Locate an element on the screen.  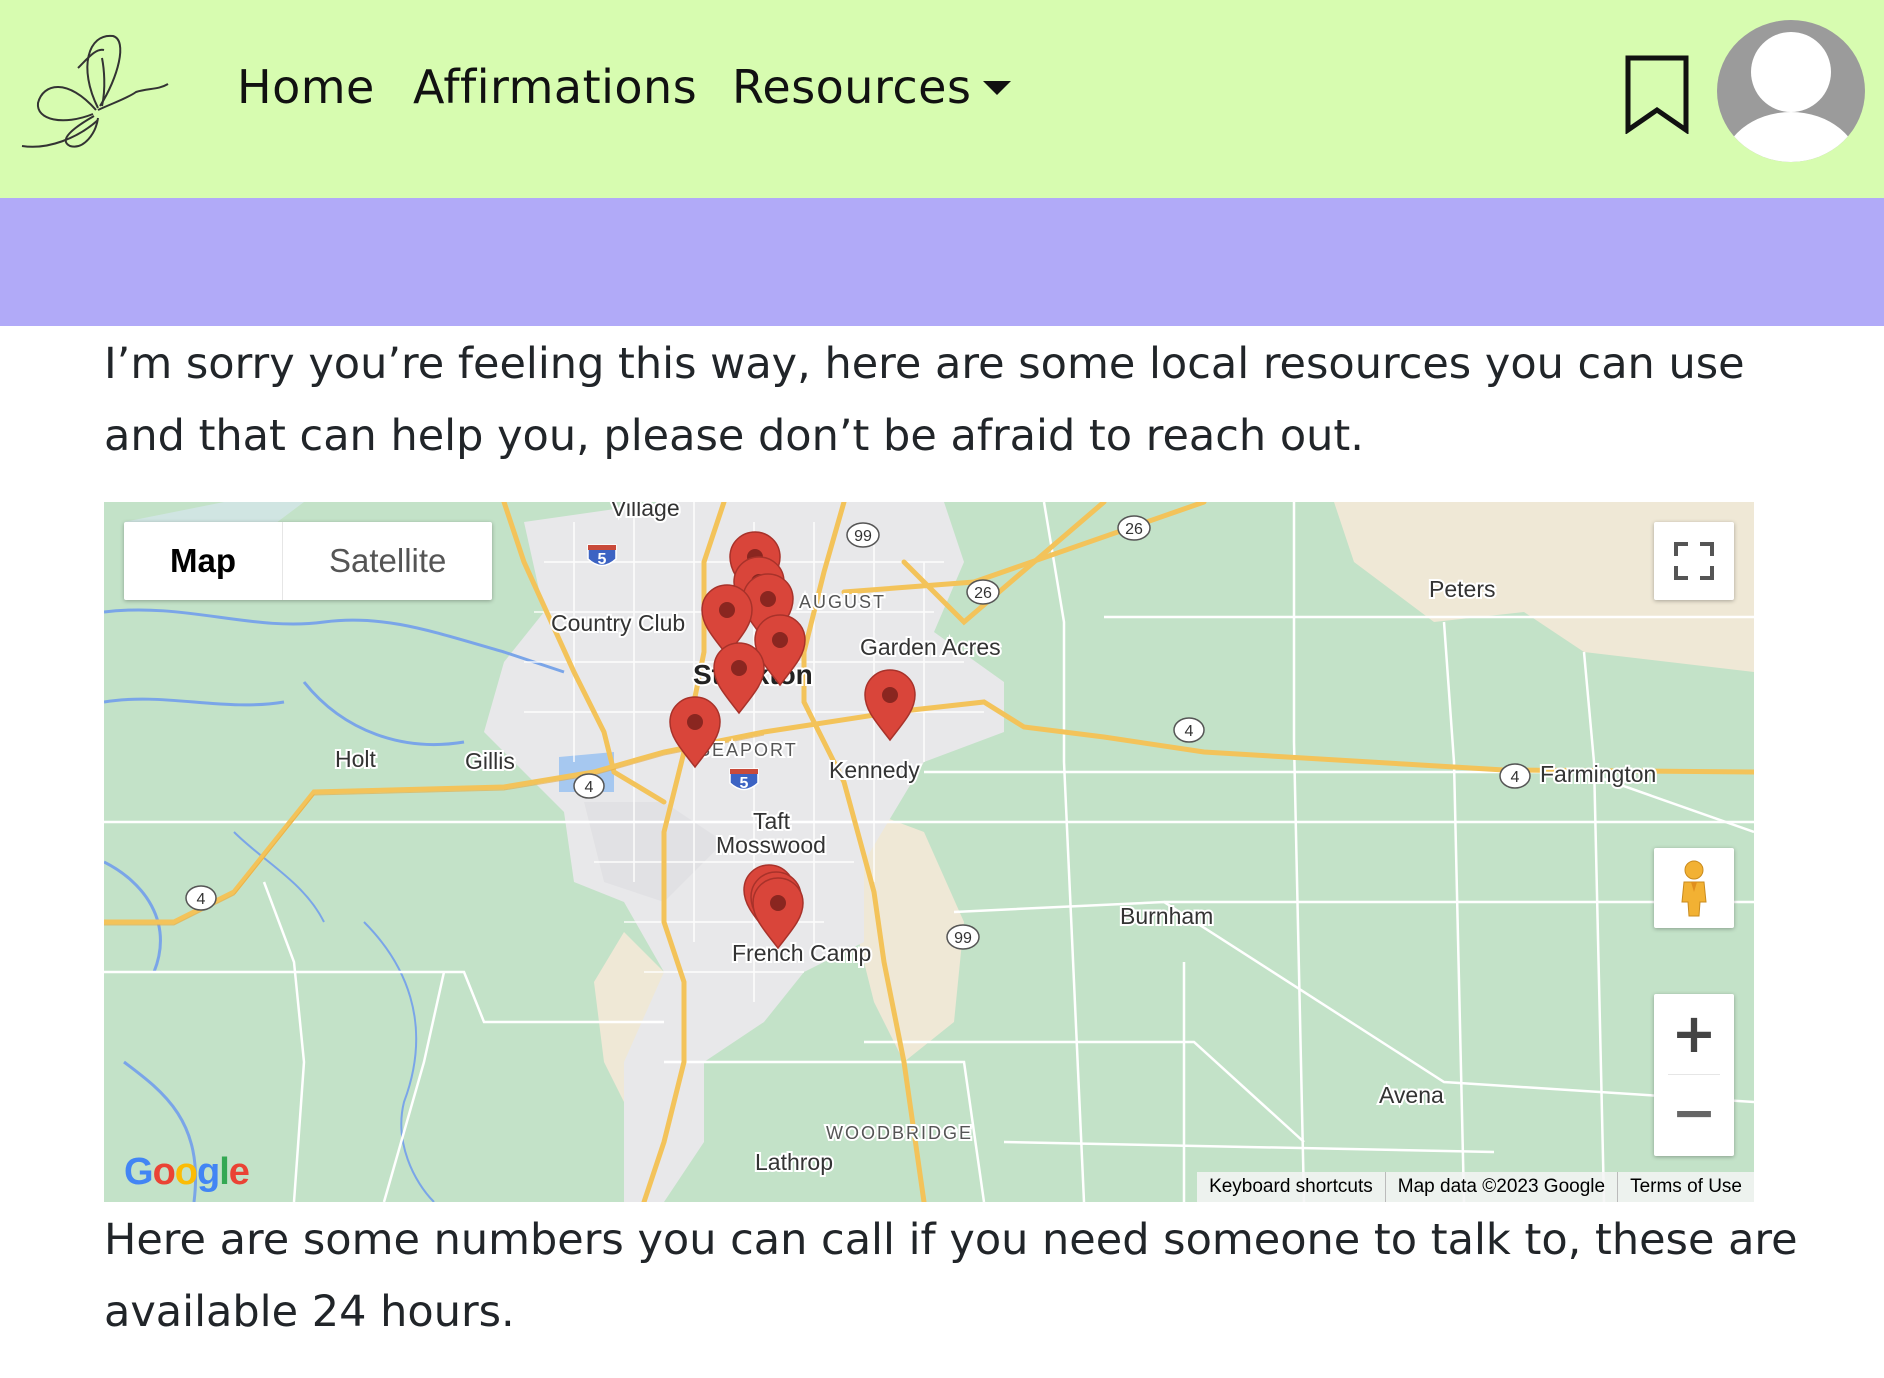
fullscreen-icon is located at coordinates (1694, 561).